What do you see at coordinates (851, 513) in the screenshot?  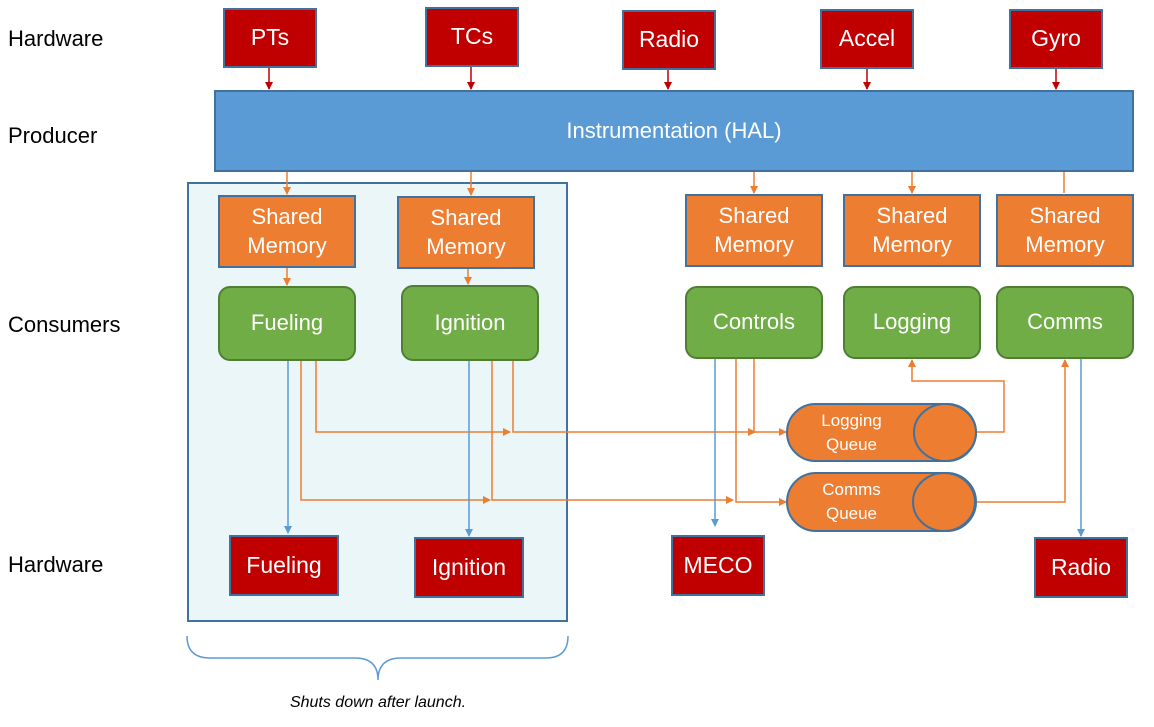 I see `comms-queue-label-2: Queue` at bounding box center [851, 513].